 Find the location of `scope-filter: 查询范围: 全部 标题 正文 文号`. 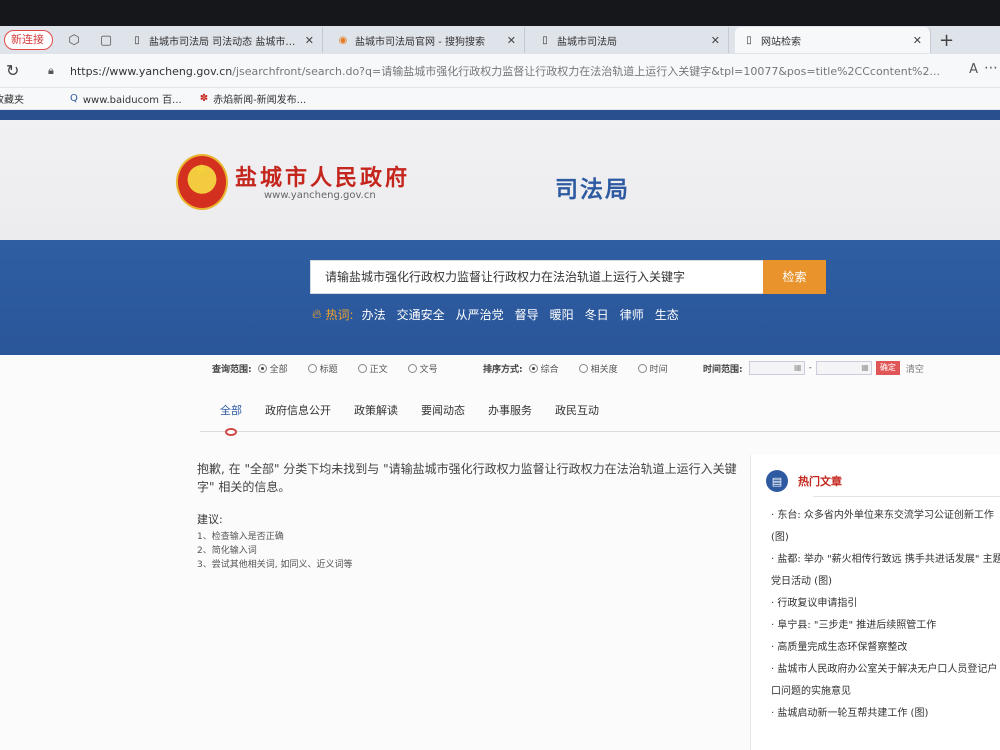

scope-filter: 查询范围: 全部 标题 正文 文号 is located at coordinates (335, 368).